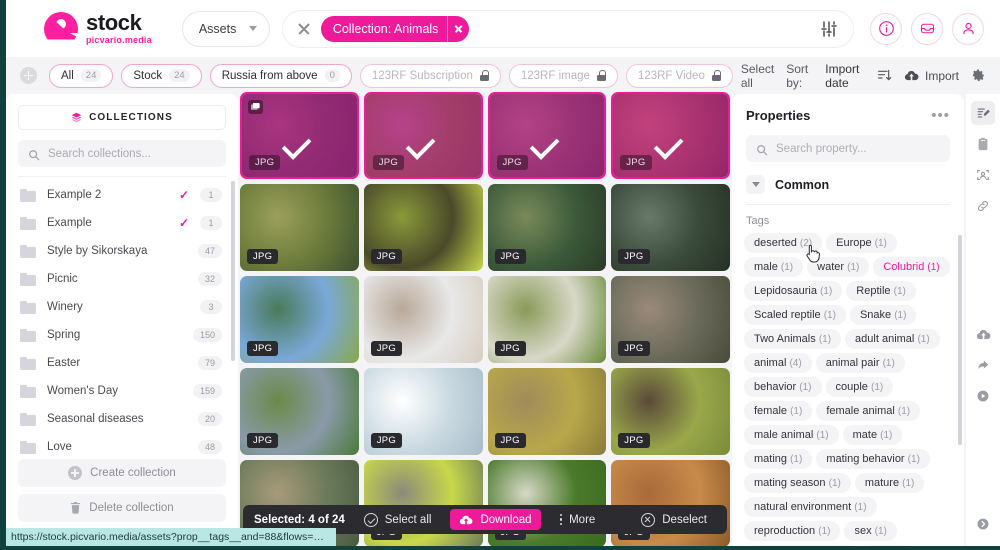 Image resolution: width=1000 pixels, height=550 pixels. What do you see at coordinates (983, 396) in the screenshot?
I see `play-circle-icon` at bounding box center [983, 396].